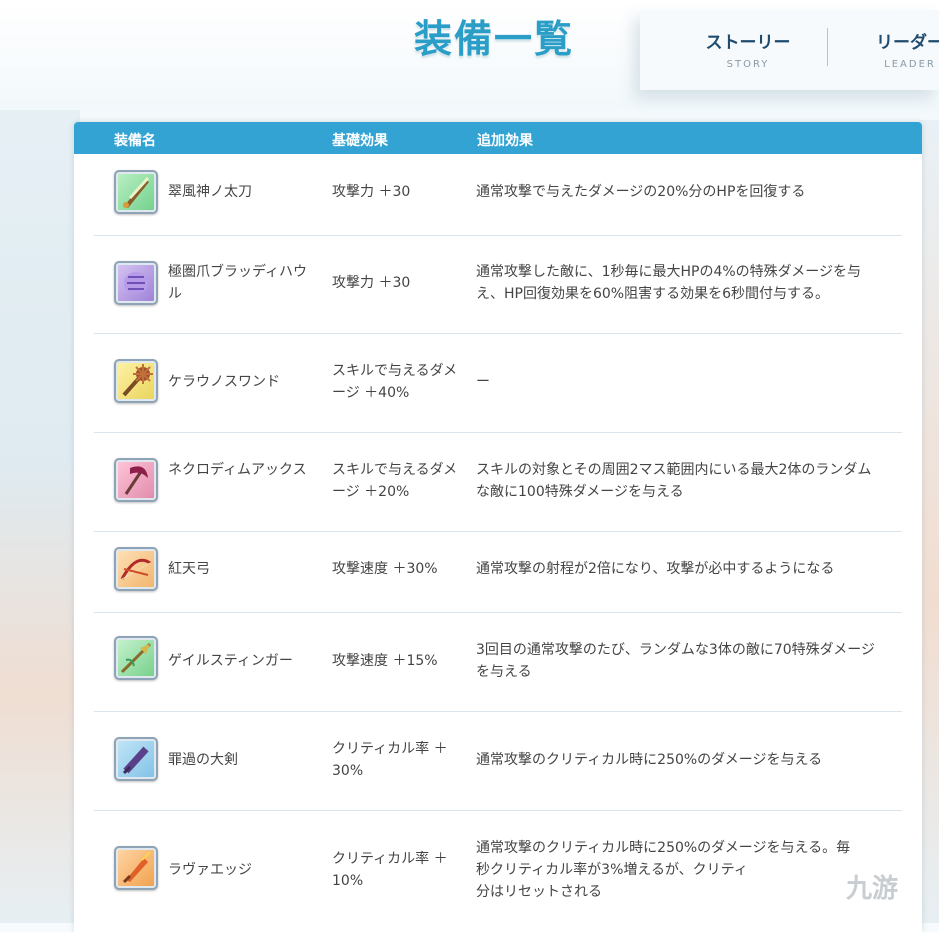 The image size is (939, 932). I want to click on base-effect: クリティカル率 ＋30%, so click(390, 760).